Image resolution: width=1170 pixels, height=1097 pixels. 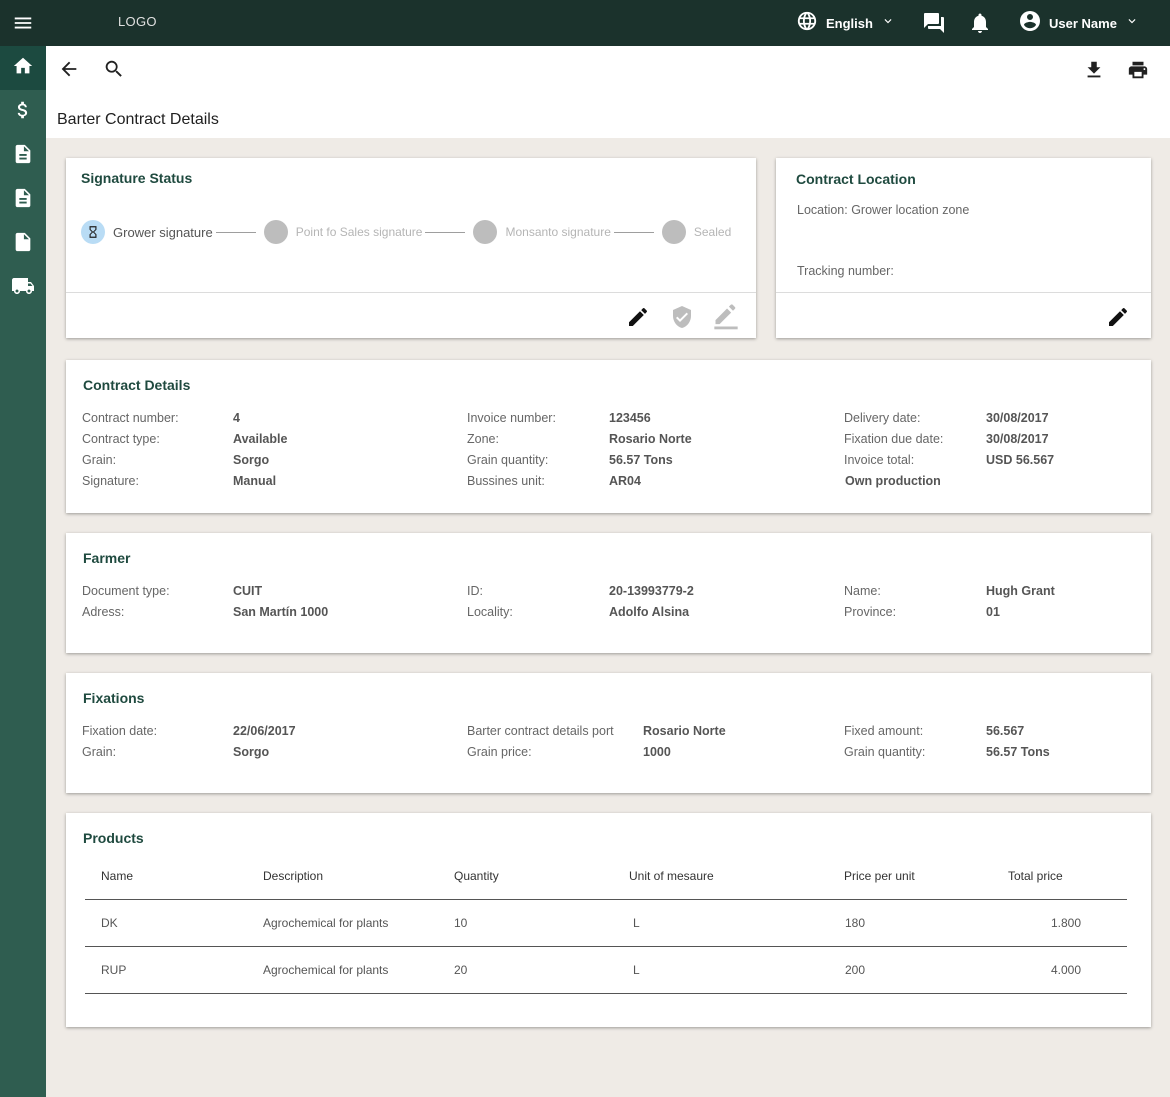 I want to click on dollar-icon, so click(x=23, y=112).